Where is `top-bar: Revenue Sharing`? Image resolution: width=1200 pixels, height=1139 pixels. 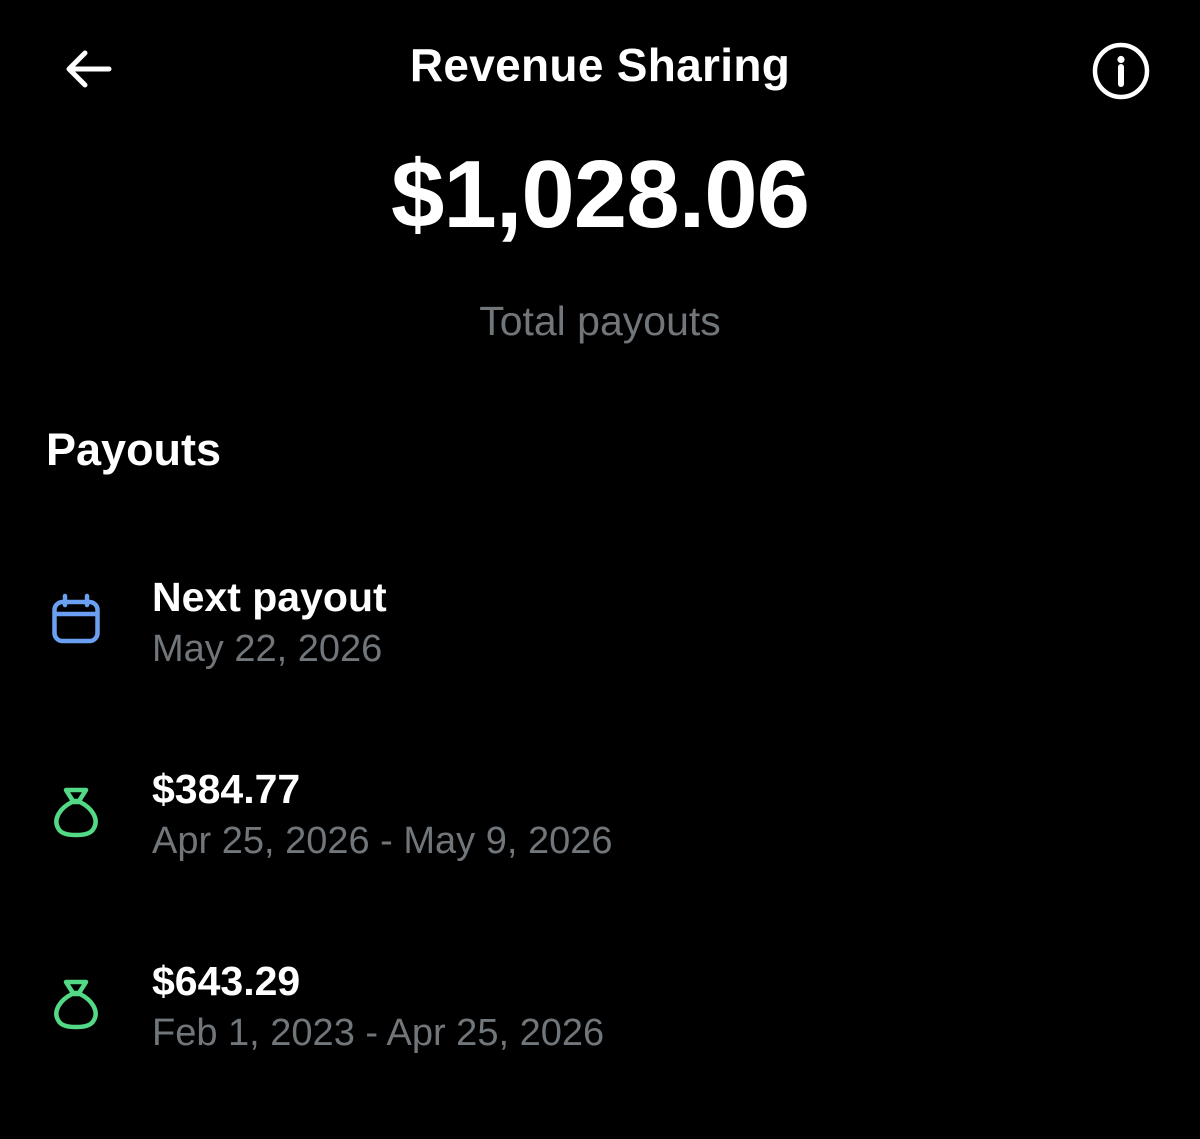
top-bar: Revenue Sharing is located at coordinates (600, 70).